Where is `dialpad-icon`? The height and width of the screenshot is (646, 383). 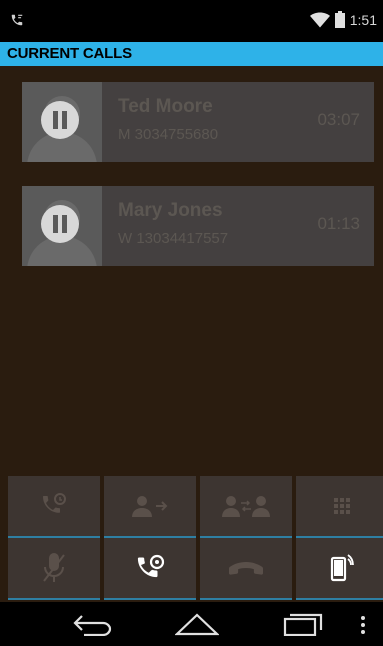
dialpad-icon is located at coordinates (342, 506).